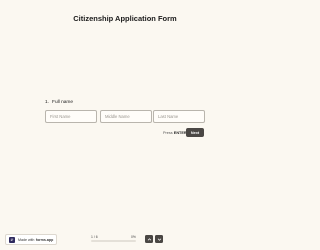 The image size is (320, 250). Describe the element at coordinates (63, 102) in the screenshot. I see `question-text: Full name` at that location.